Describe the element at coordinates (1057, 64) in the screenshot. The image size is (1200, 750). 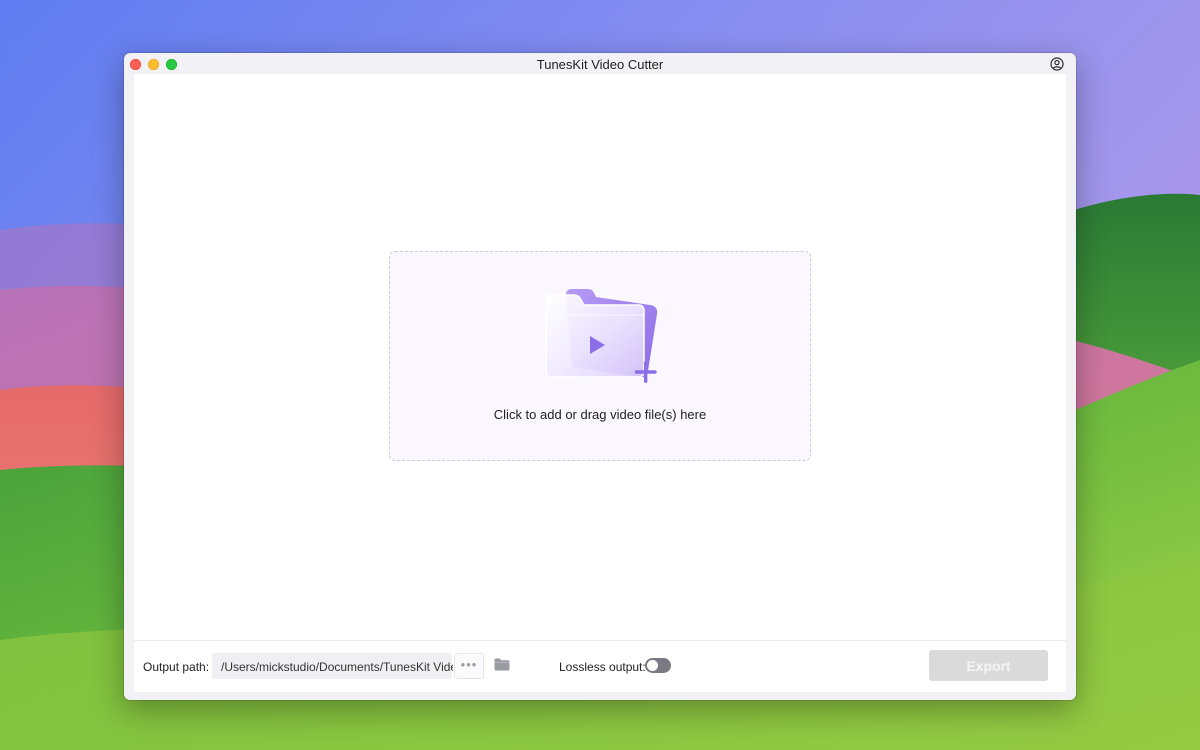
I see `user-circle-icon` at that location.